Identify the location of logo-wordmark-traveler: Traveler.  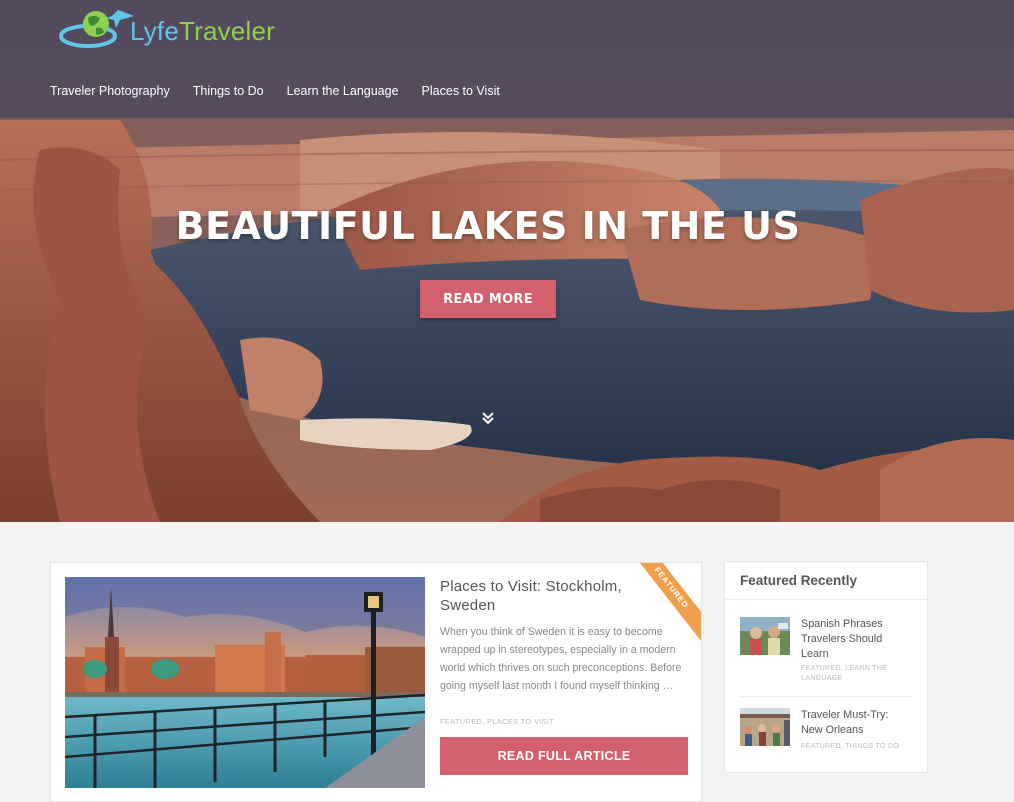
(226, 31).